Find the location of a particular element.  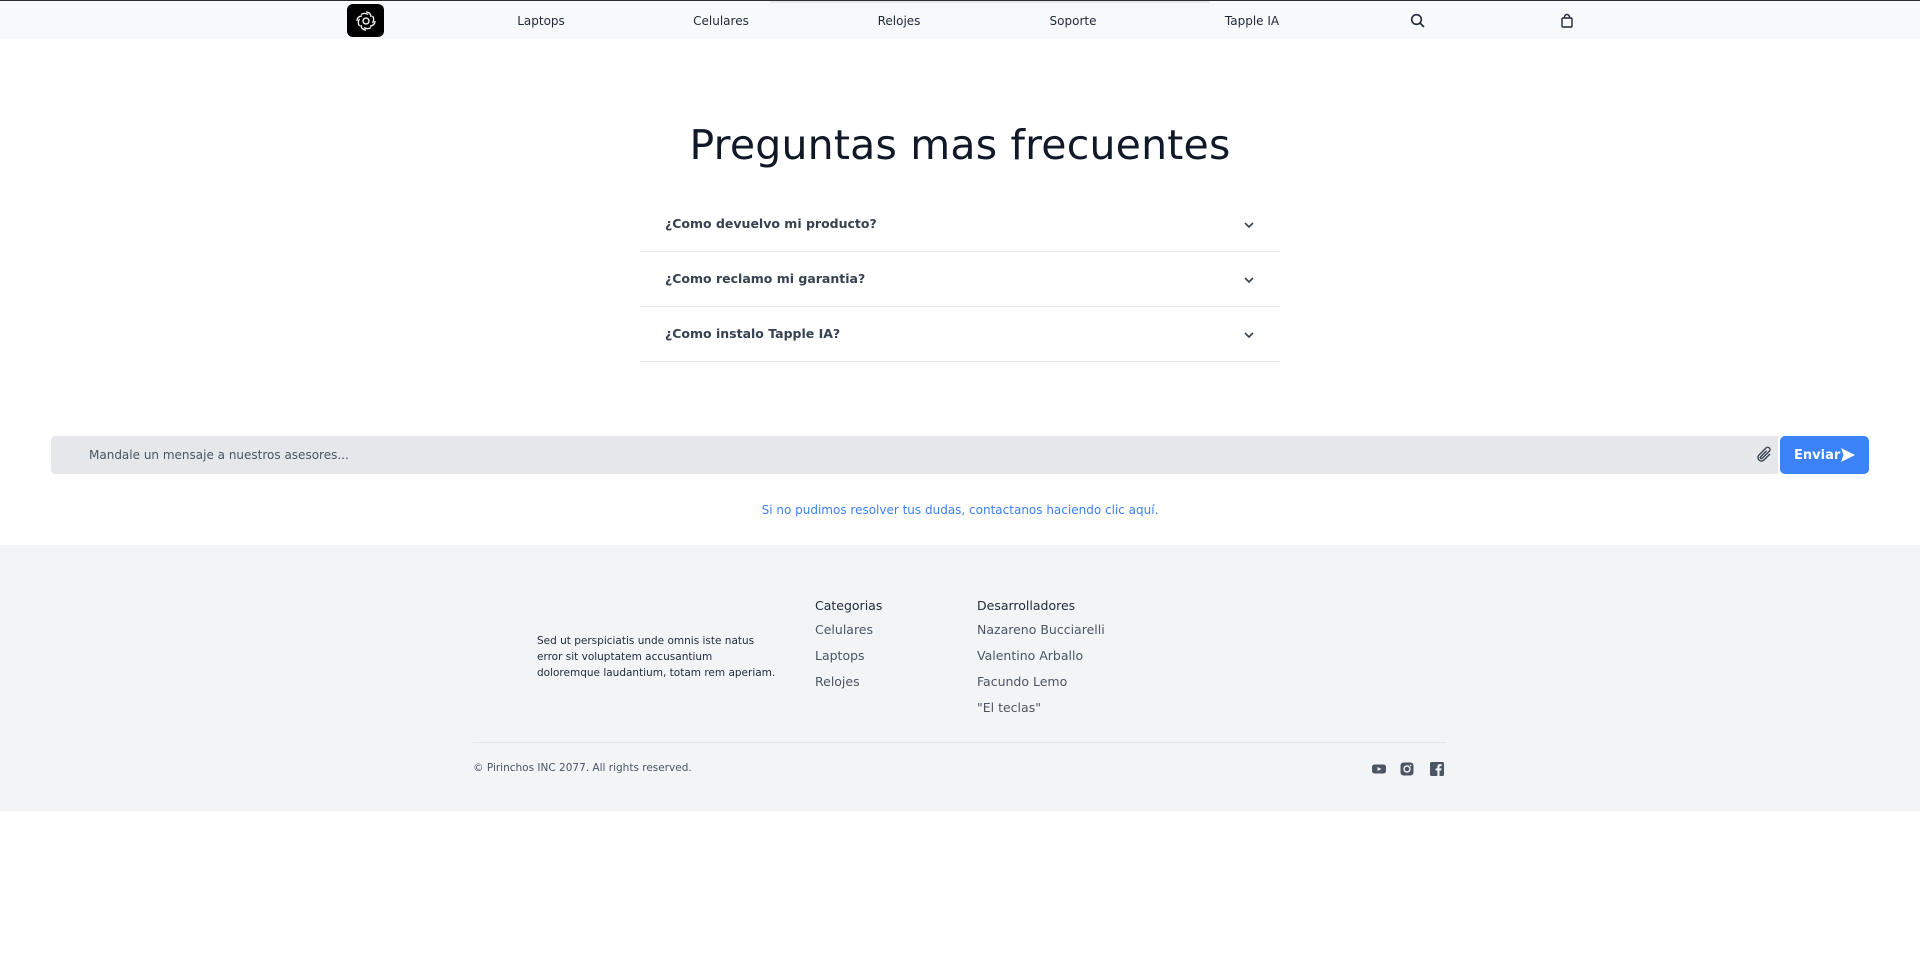

send-icon is located at coordinates (1848, 455).